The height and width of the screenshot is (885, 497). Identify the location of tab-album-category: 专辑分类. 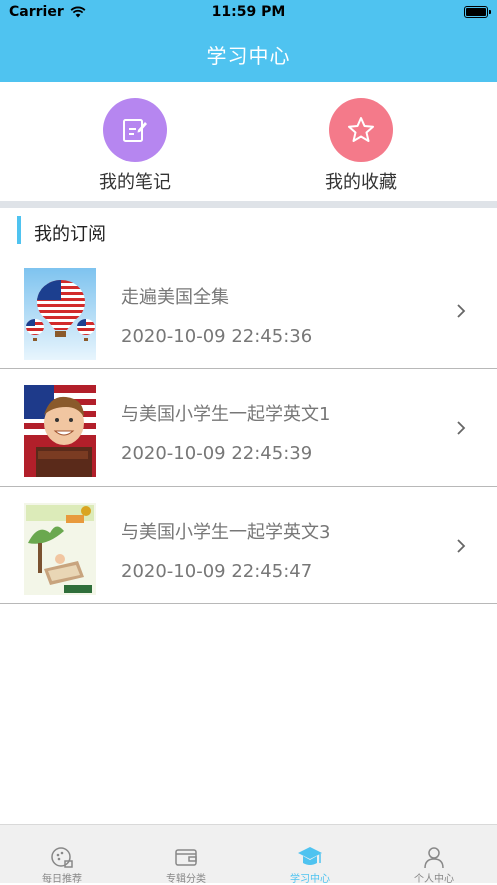
(186, 855).